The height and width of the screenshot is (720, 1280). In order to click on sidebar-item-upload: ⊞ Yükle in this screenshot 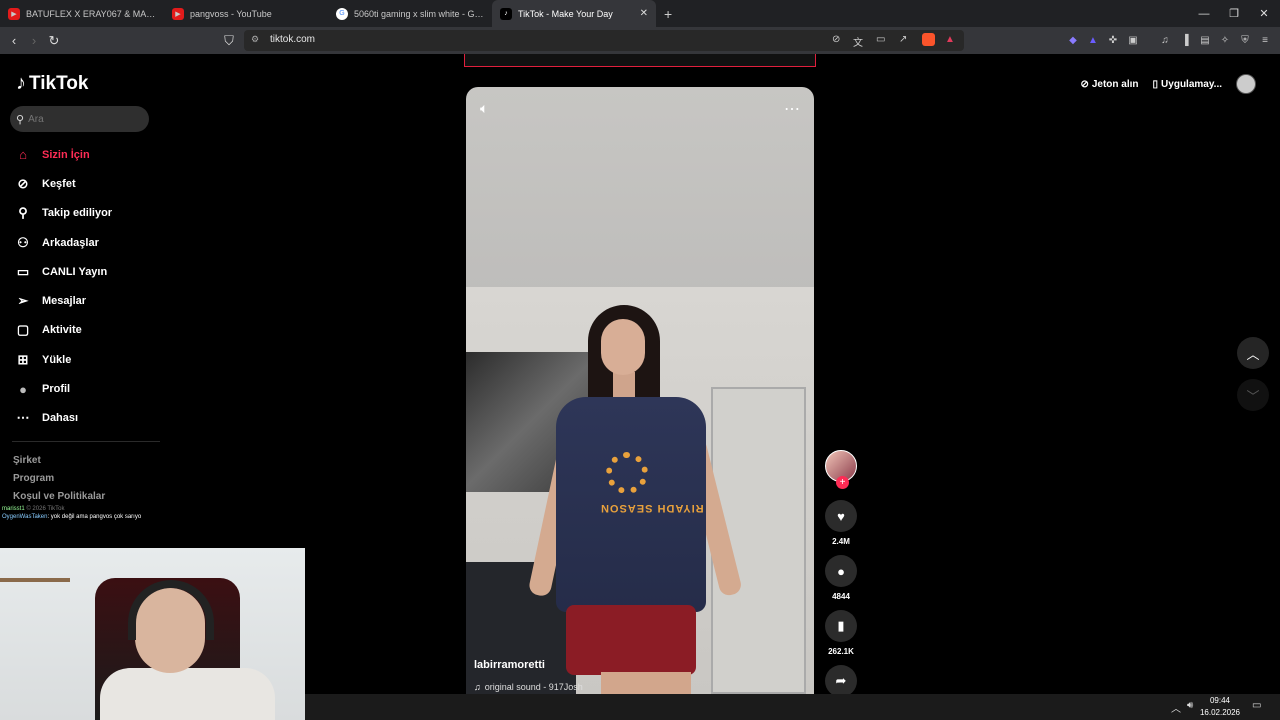, I will do `click(63, 359)`.